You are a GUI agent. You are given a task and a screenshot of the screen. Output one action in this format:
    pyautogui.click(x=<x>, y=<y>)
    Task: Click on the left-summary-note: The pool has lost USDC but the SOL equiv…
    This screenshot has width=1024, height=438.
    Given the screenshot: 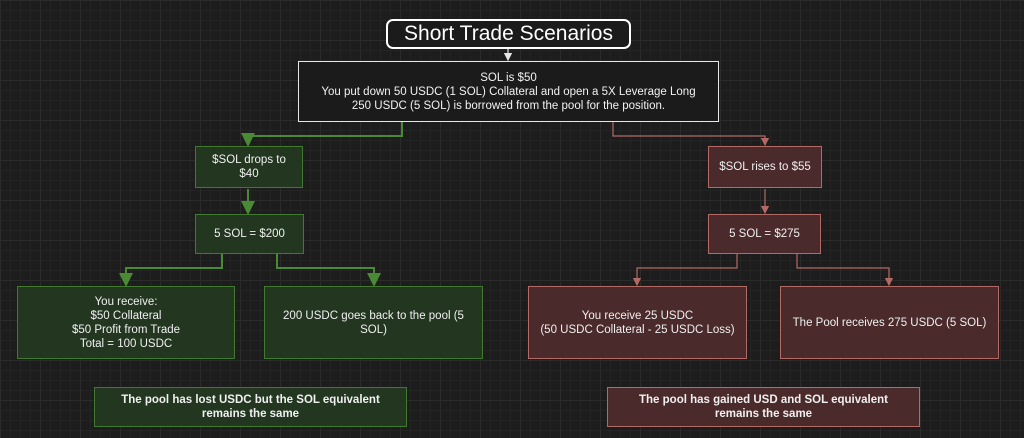 What is the action you would take?
    pyautogui.click(x=250, y=407)
    